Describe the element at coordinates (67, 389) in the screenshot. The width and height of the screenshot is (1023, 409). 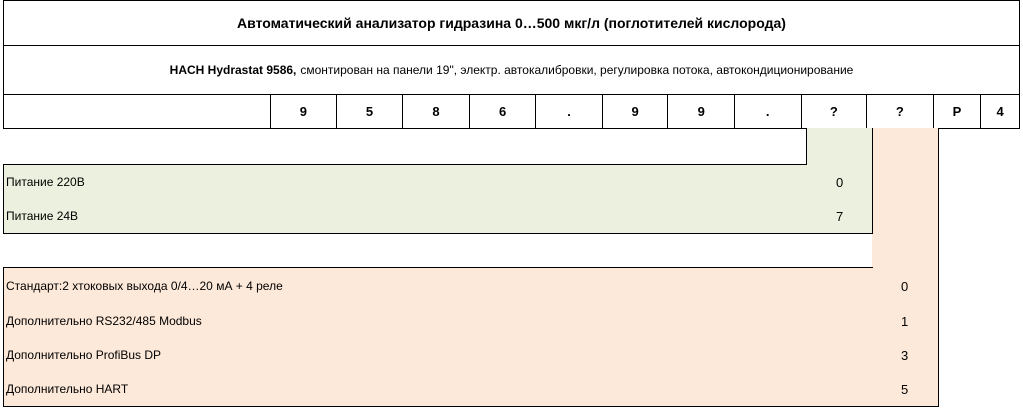
I see `output-option-label: Дополнительно HART` at that location.